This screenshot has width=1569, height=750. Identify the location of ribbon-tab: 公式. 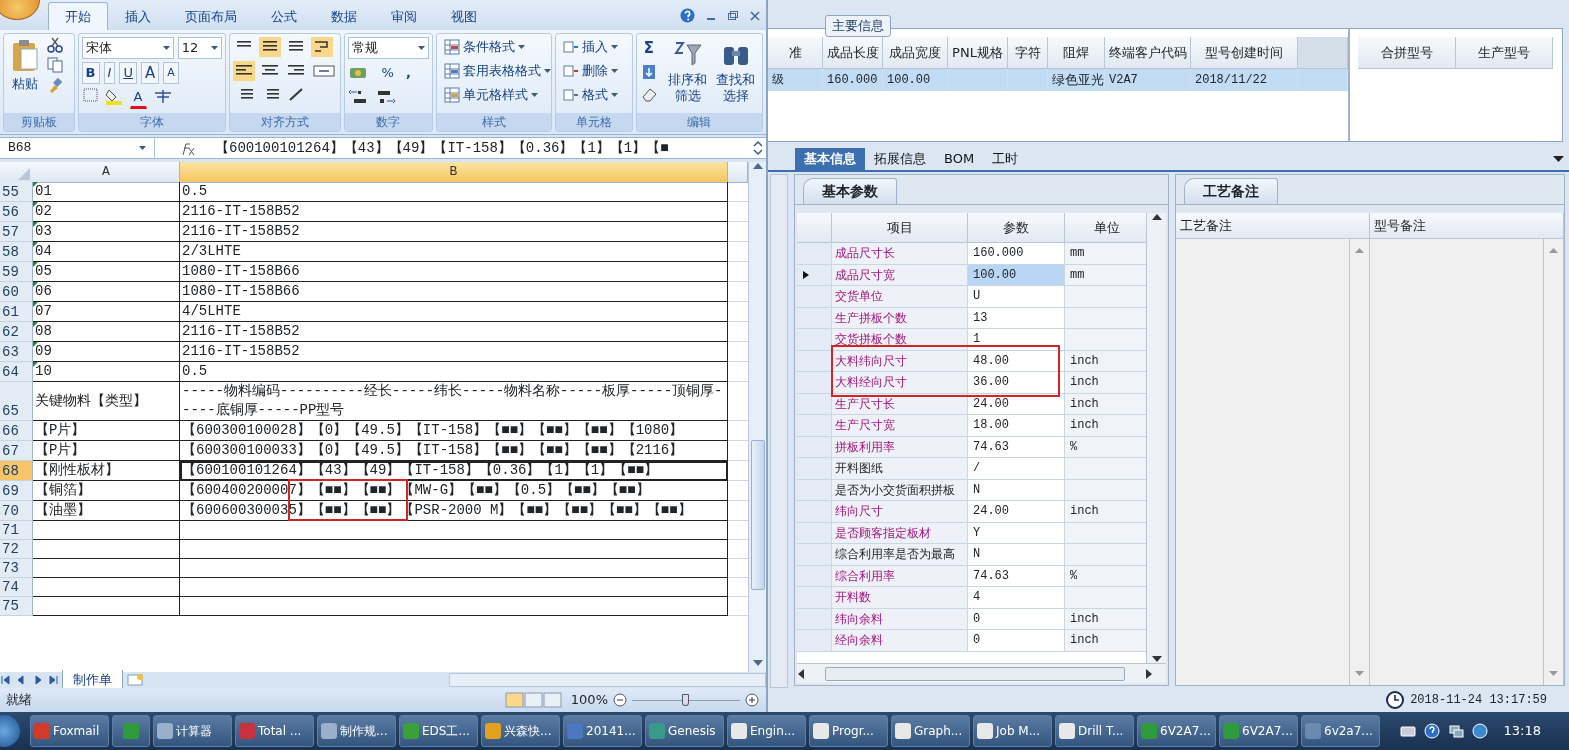
(284, 15).